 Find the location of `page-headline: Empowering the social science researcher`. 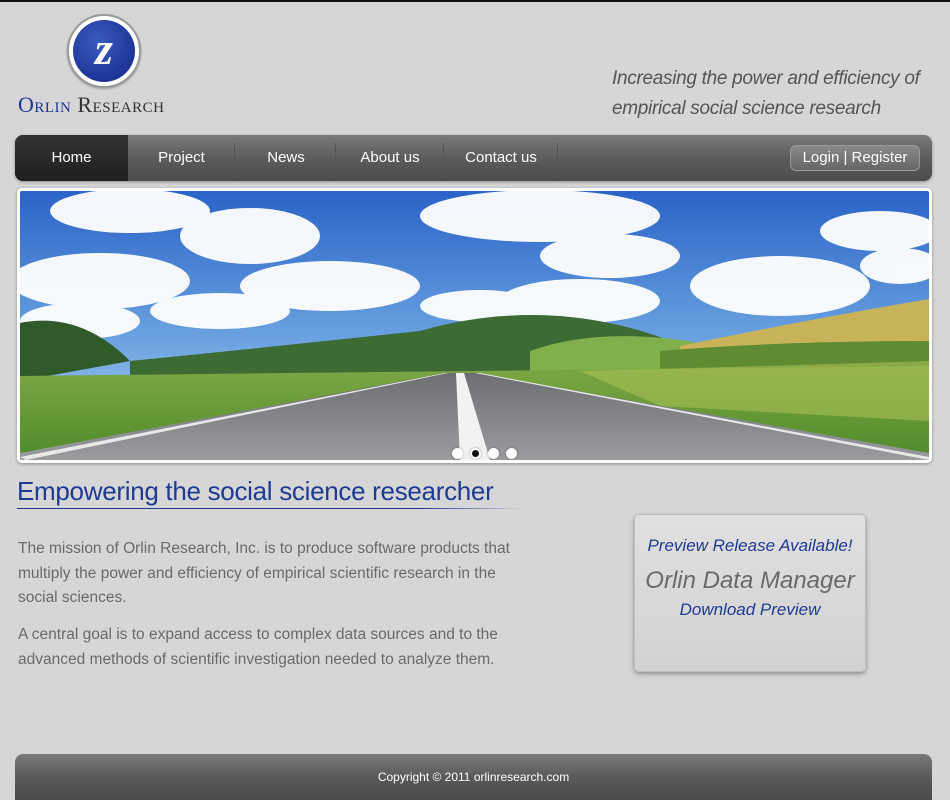

page-headline: Empowering the social science researcher is located at coordinates (255, 491).